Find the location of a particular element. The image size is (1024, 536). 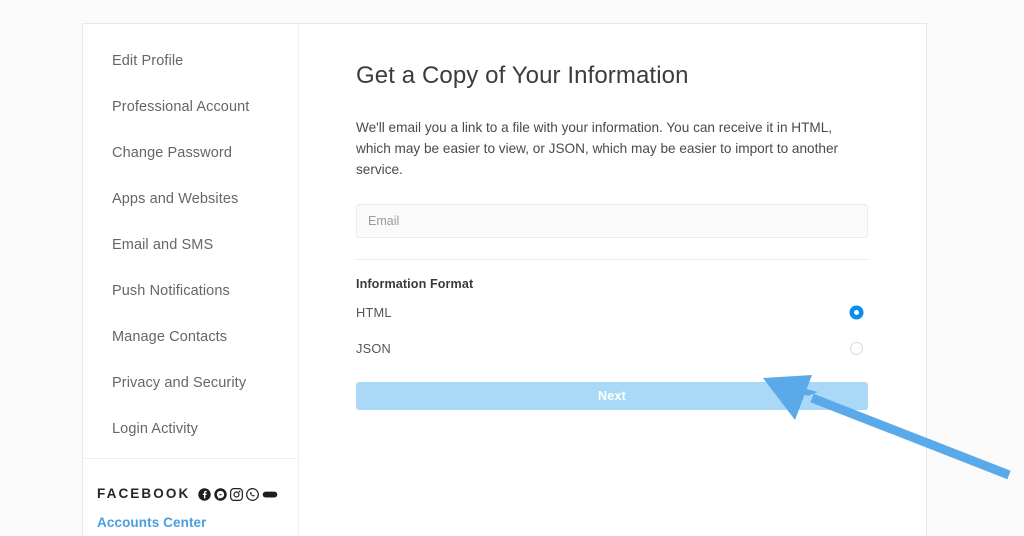

instagram-icon is located at coordinates (237, 494).